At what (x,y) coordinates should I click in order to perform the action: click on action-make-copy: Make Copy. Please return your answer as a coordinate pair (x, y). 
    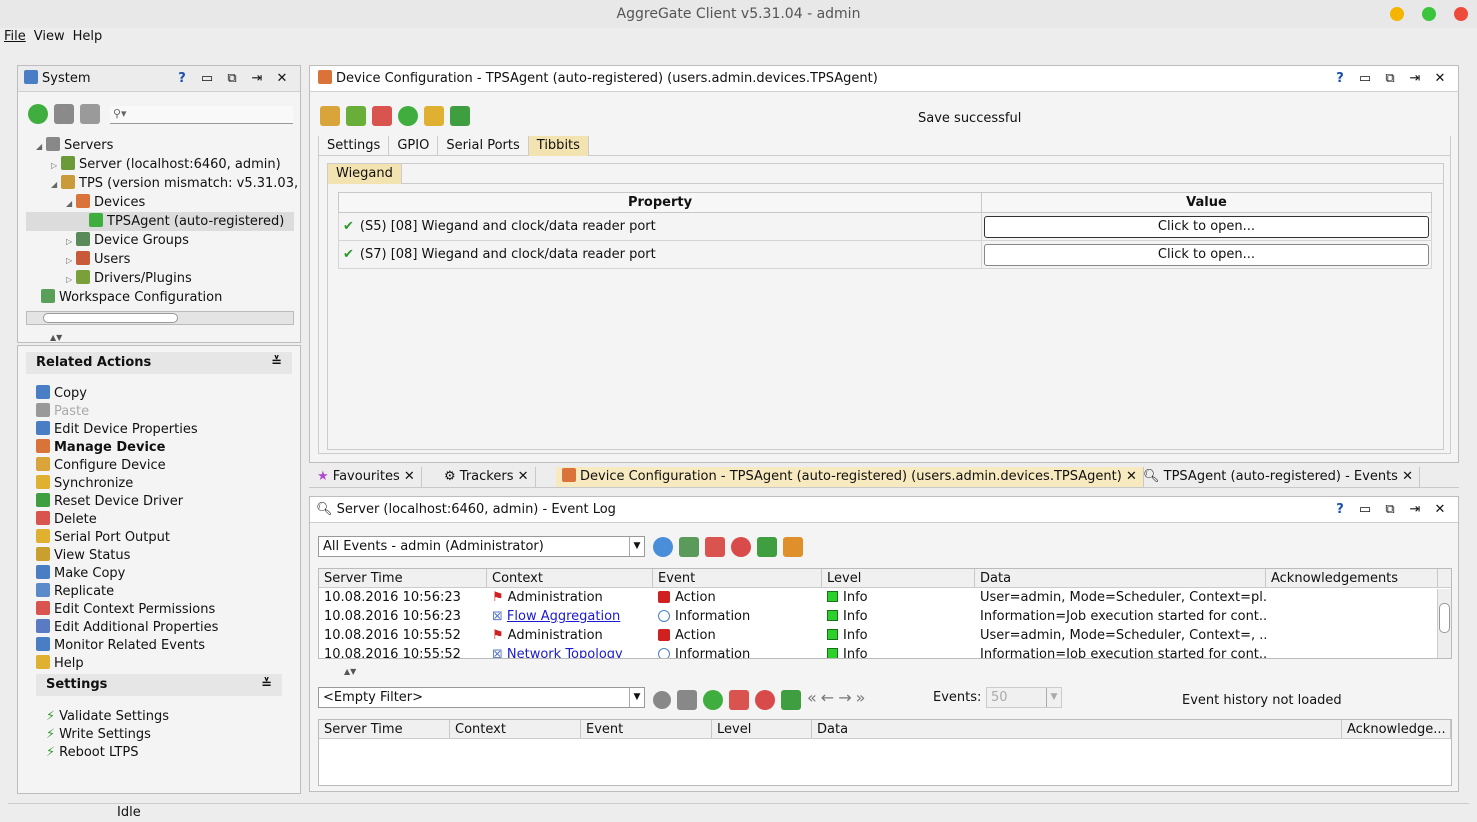
    Looking at the image, I should click on (159, 574).